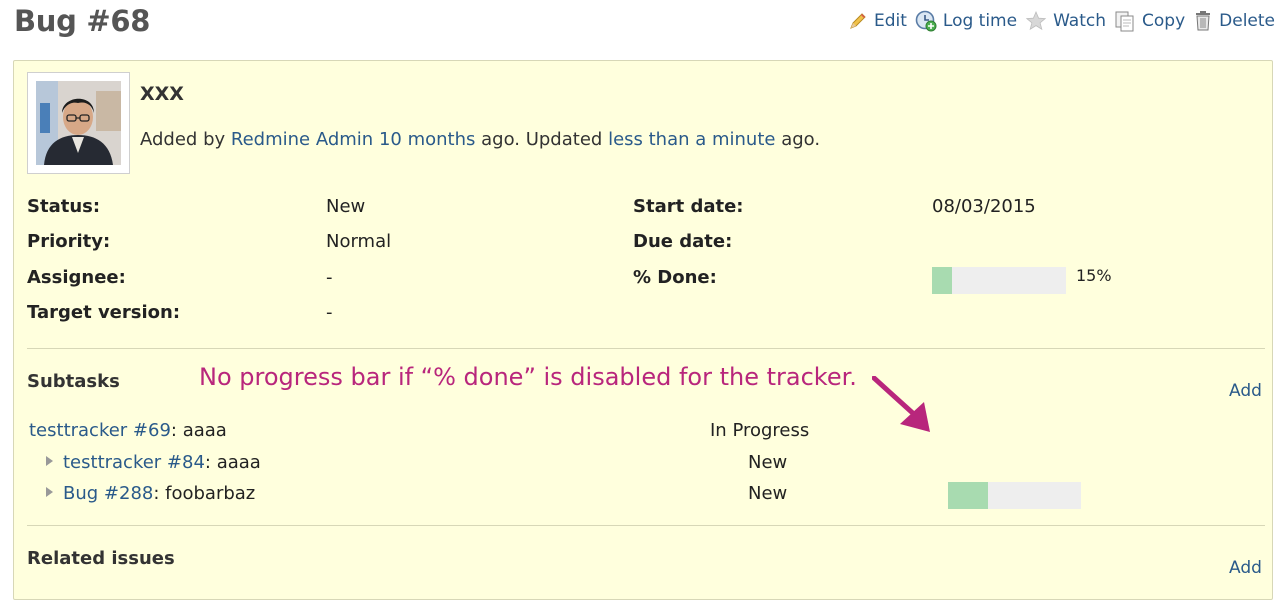 This screenshot has width=1275, height=602. I want to click on avatar-image, so click(78, 123).